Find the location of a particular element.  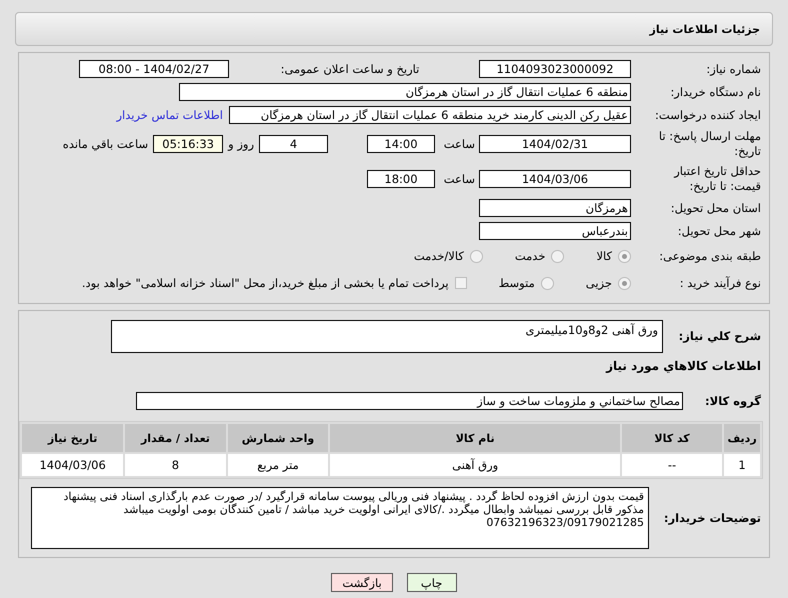

buyer-notes-label: توضیحات خریدار: is located at coordinates (712, 518).